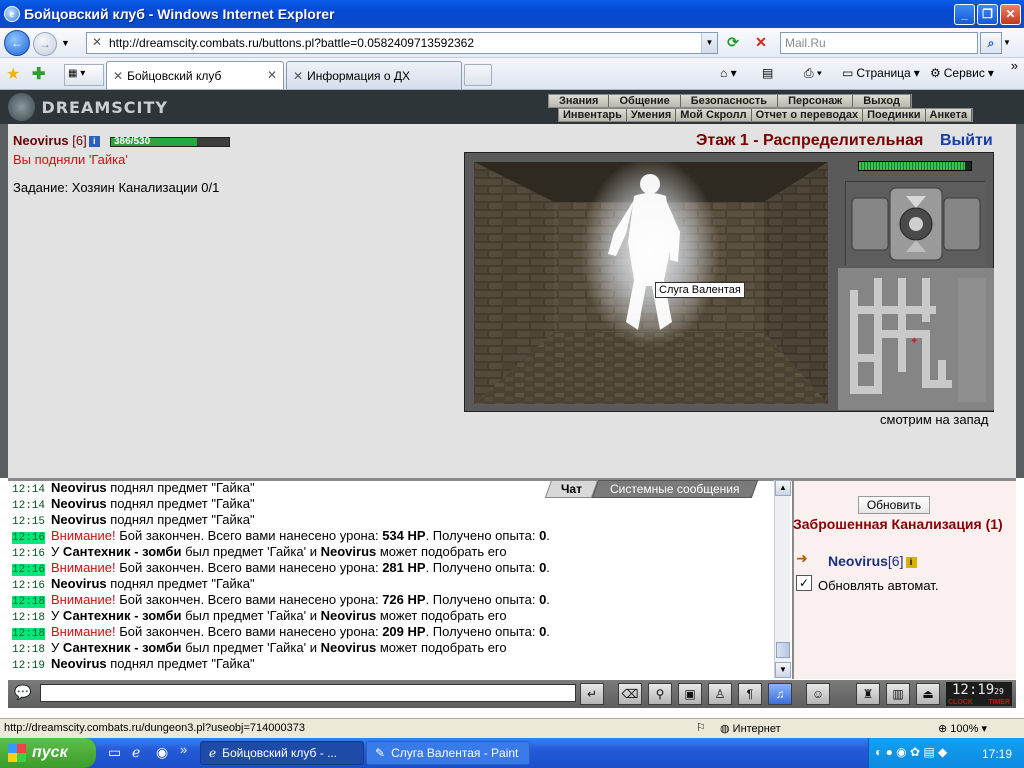  What do you see at coordinates (987, 14) in the screenshot?
I see `maximize-button: ❐` at bounding box center [987, 14].